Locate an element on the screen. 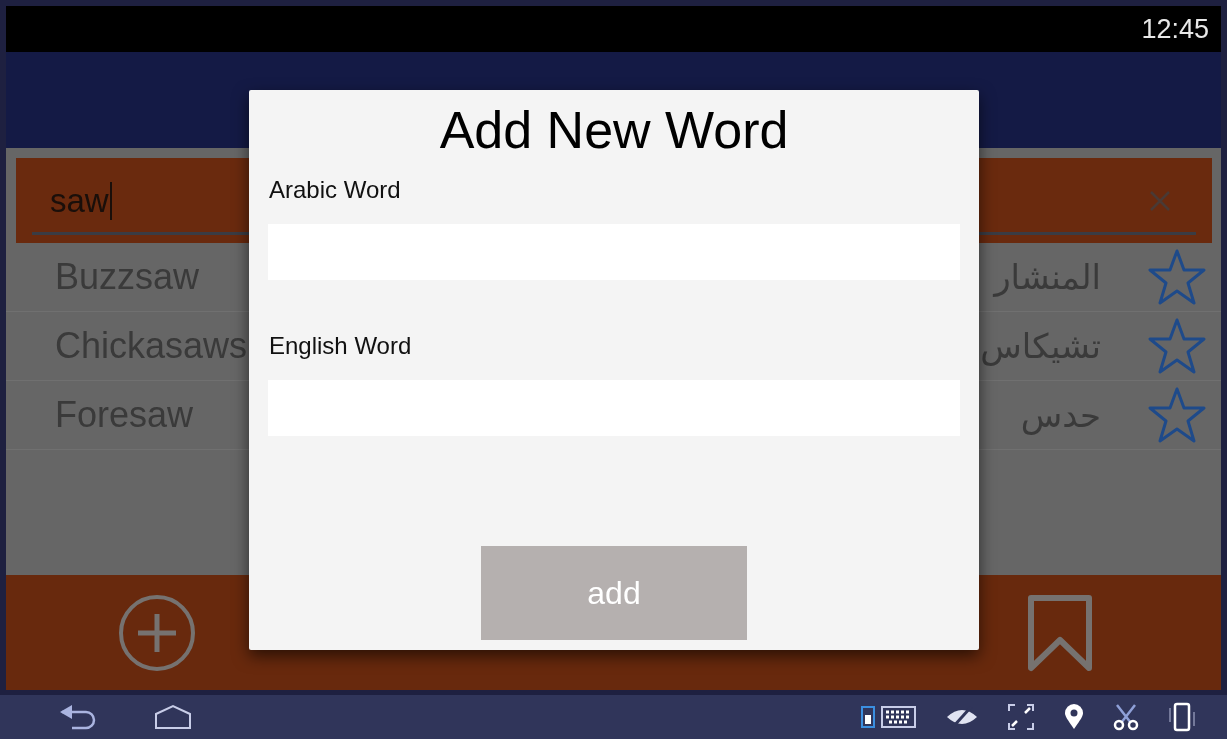  field-label: Arabic Word is located at coordinates (335, 190).